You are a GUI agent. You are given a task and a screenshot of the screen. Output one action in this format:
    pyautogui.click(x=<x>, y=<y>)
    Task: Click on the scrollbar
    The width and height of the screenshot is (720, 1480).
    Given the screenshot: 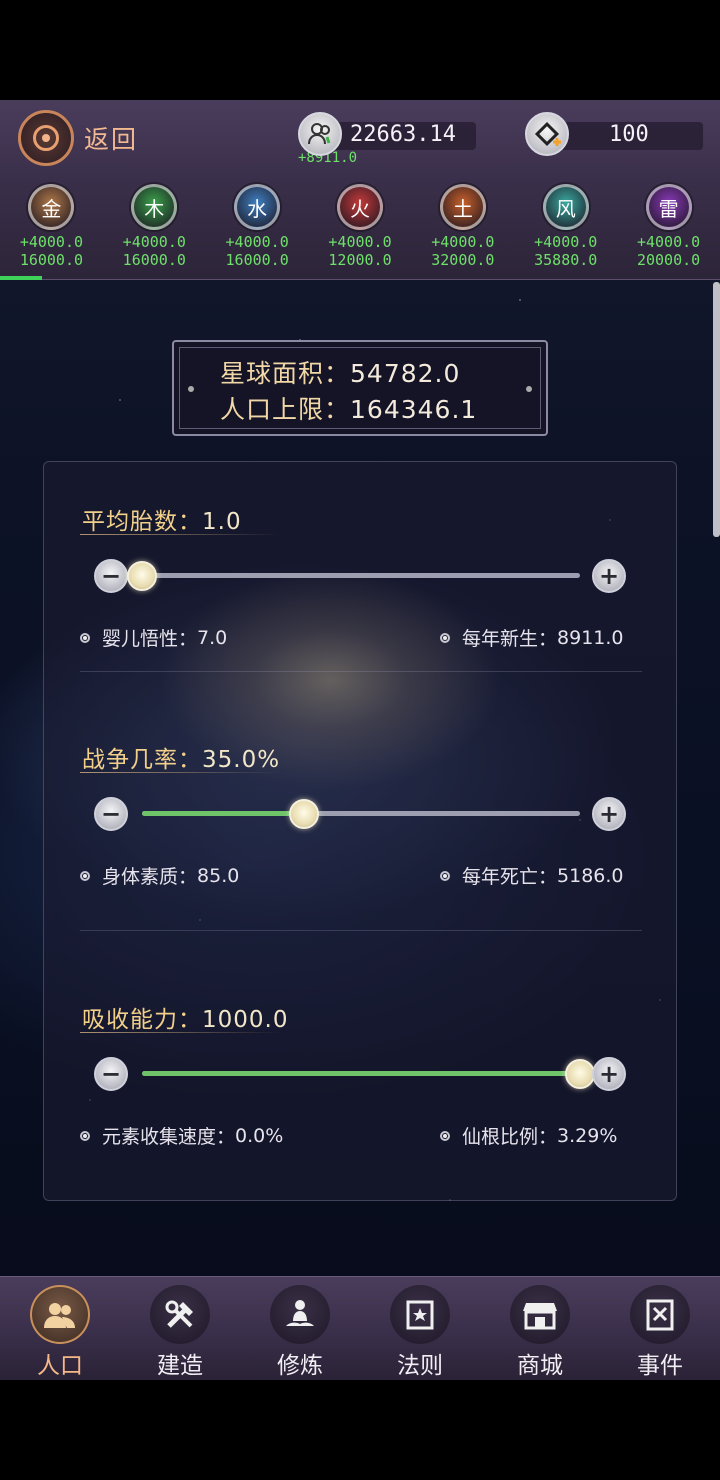 What is the action you would take?
    pyautogui.click(x=716, y=409)
    